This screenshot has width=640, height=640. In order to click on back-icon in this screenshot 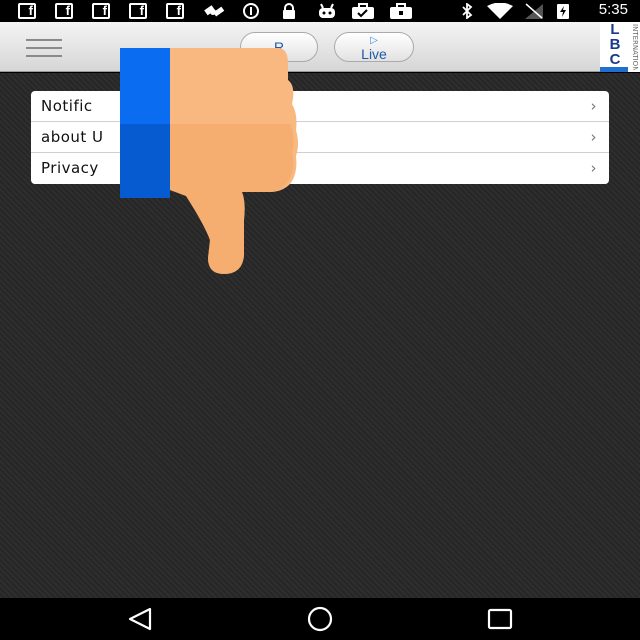, I will do `click(140, 619)`.